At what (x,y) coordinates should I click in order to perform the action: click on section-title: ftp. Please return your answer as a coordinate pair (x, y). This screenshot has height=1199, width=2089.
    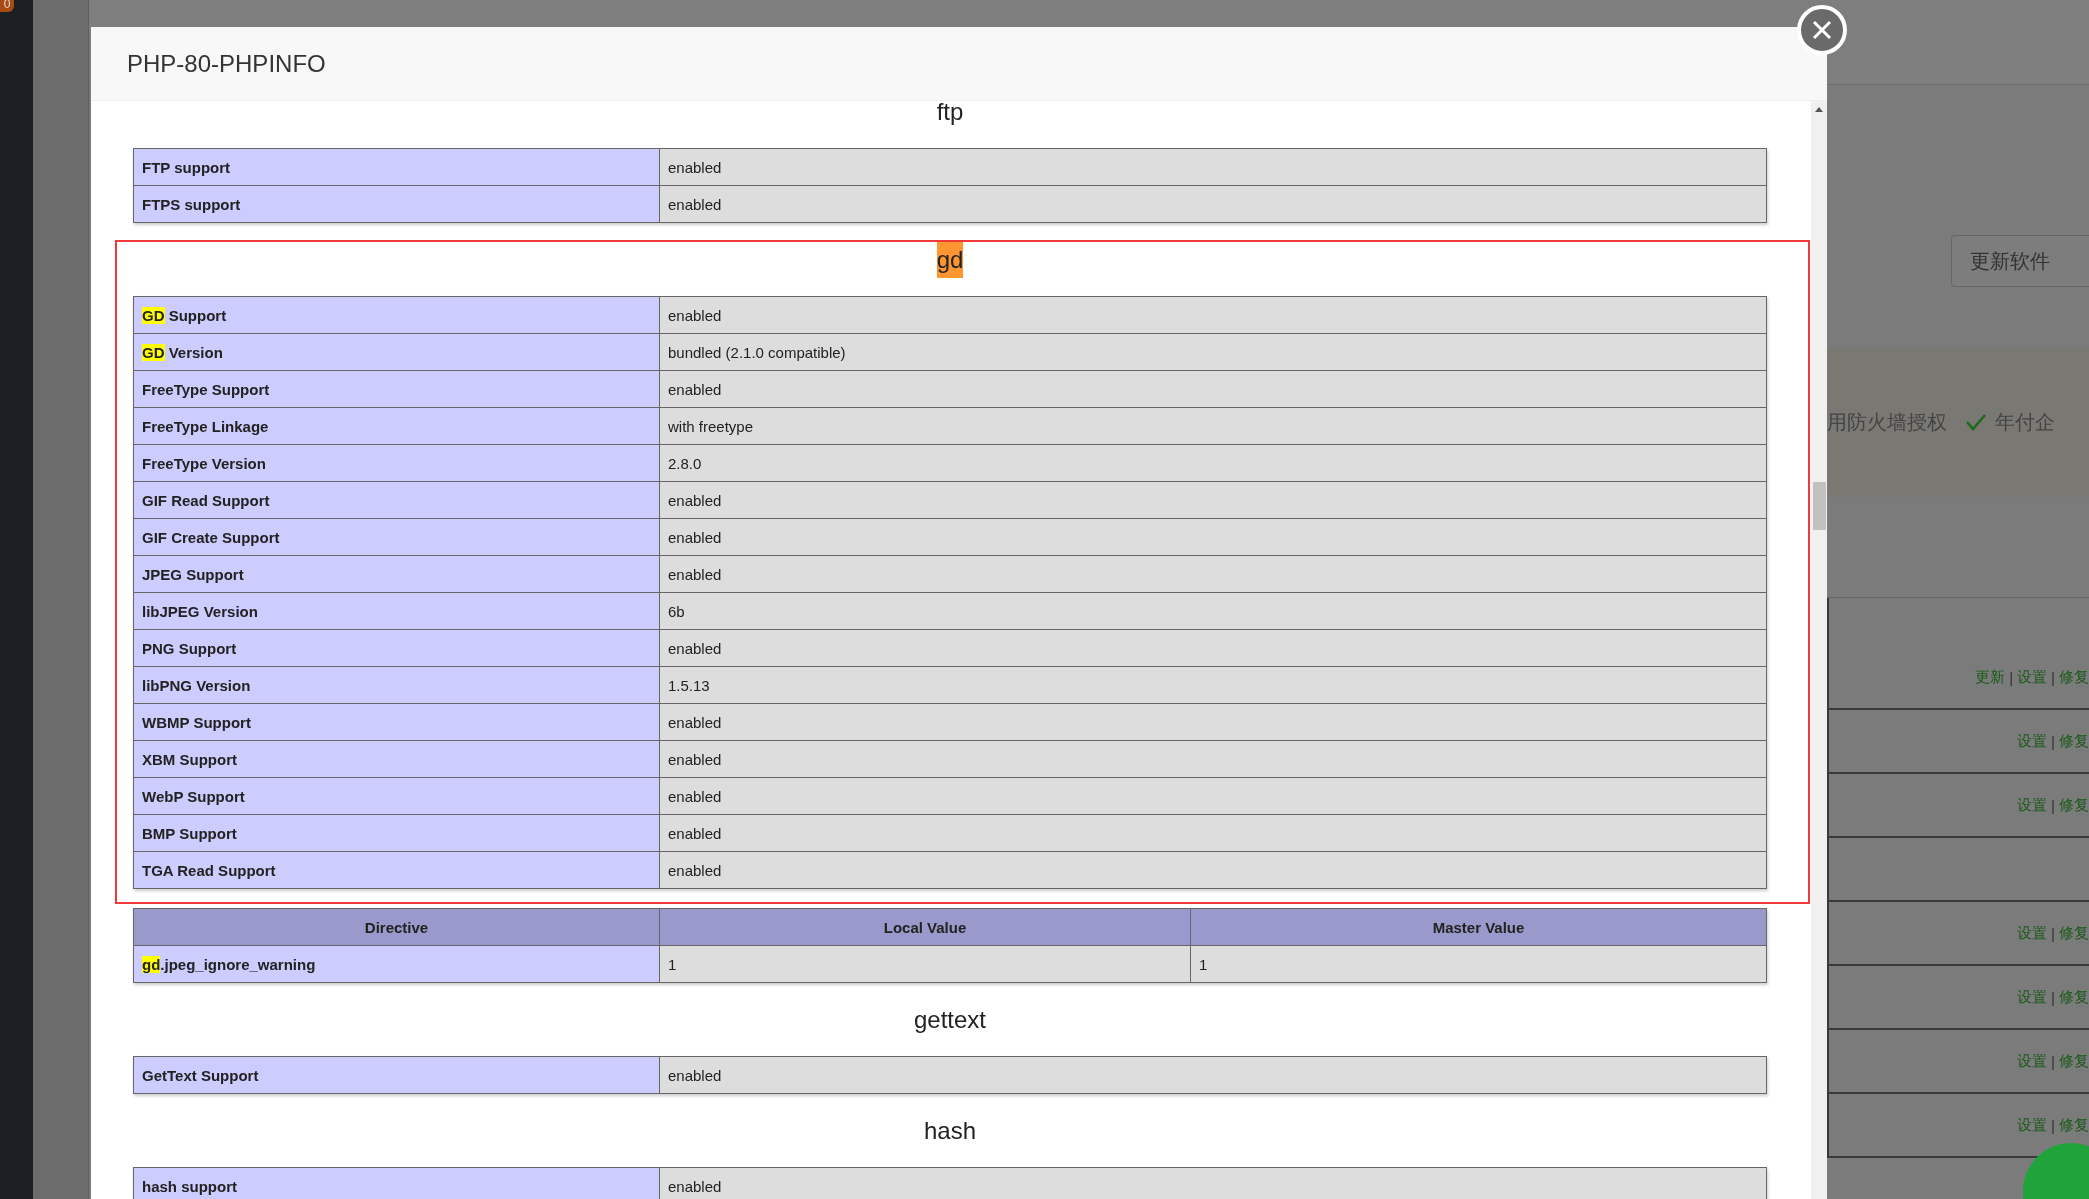
    Looking at the image, I should click on (950, 114).